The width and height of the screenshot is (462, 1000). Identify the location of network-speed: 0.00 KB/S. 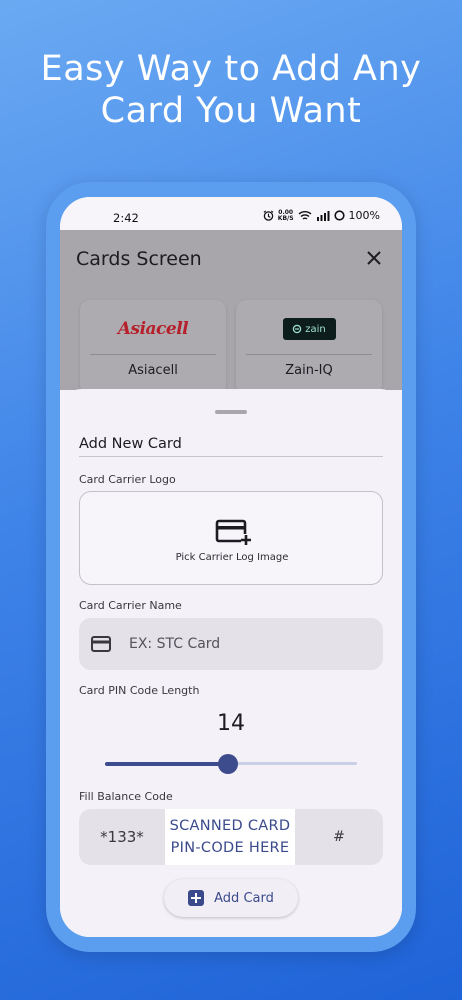
(285, 215).